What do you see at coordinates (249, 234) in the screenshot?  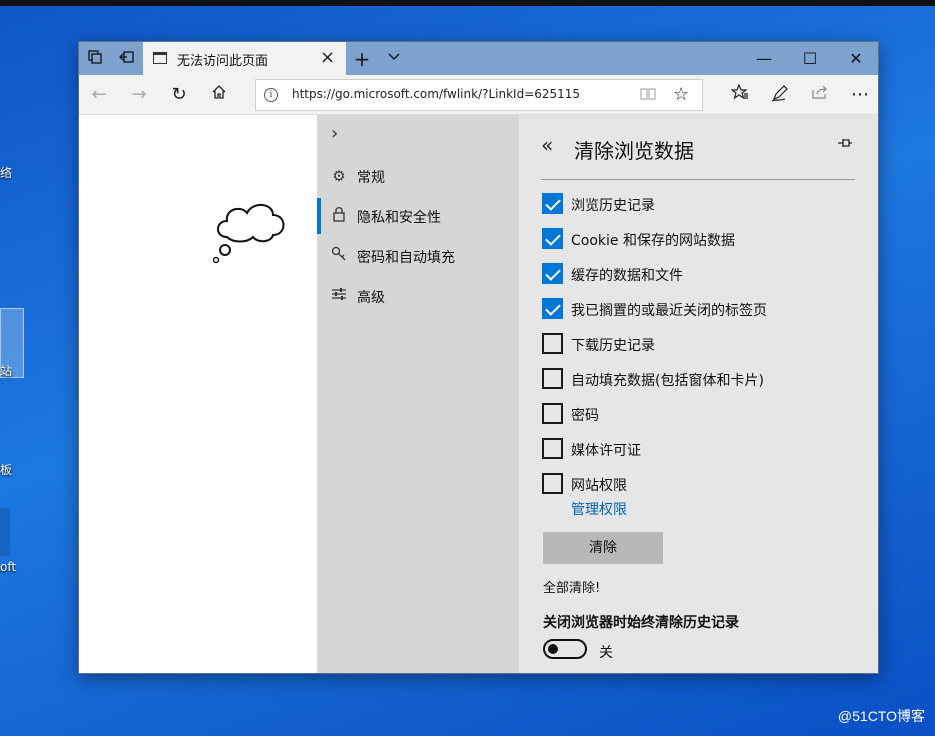 I see `thought-cloud-icon` at bounding box center [249, 234].